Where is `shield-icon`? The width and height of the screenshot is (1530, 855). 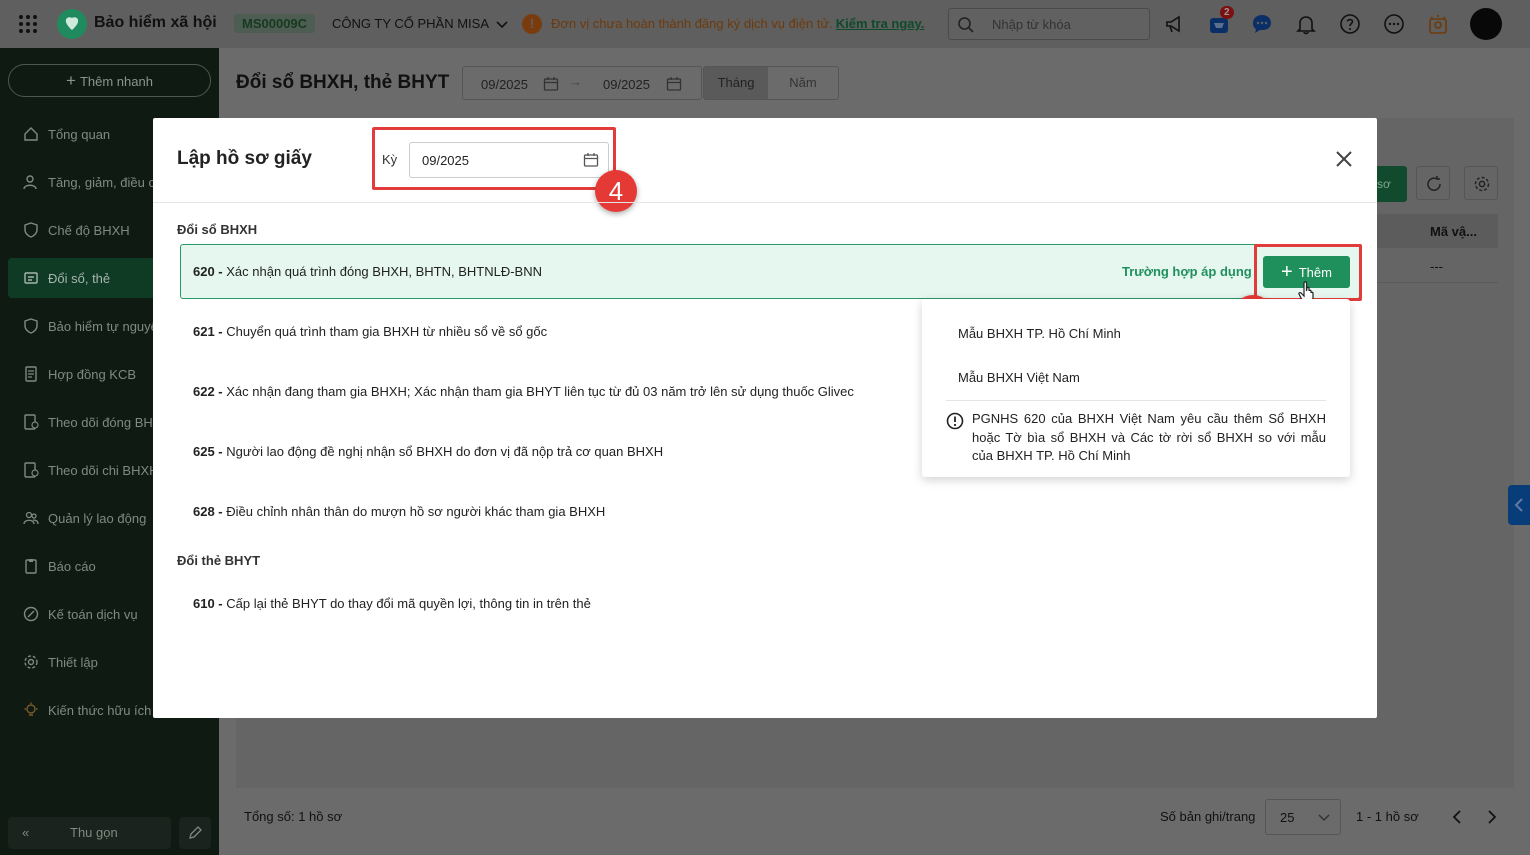 shield-icon is located at coordinates (31, 326).